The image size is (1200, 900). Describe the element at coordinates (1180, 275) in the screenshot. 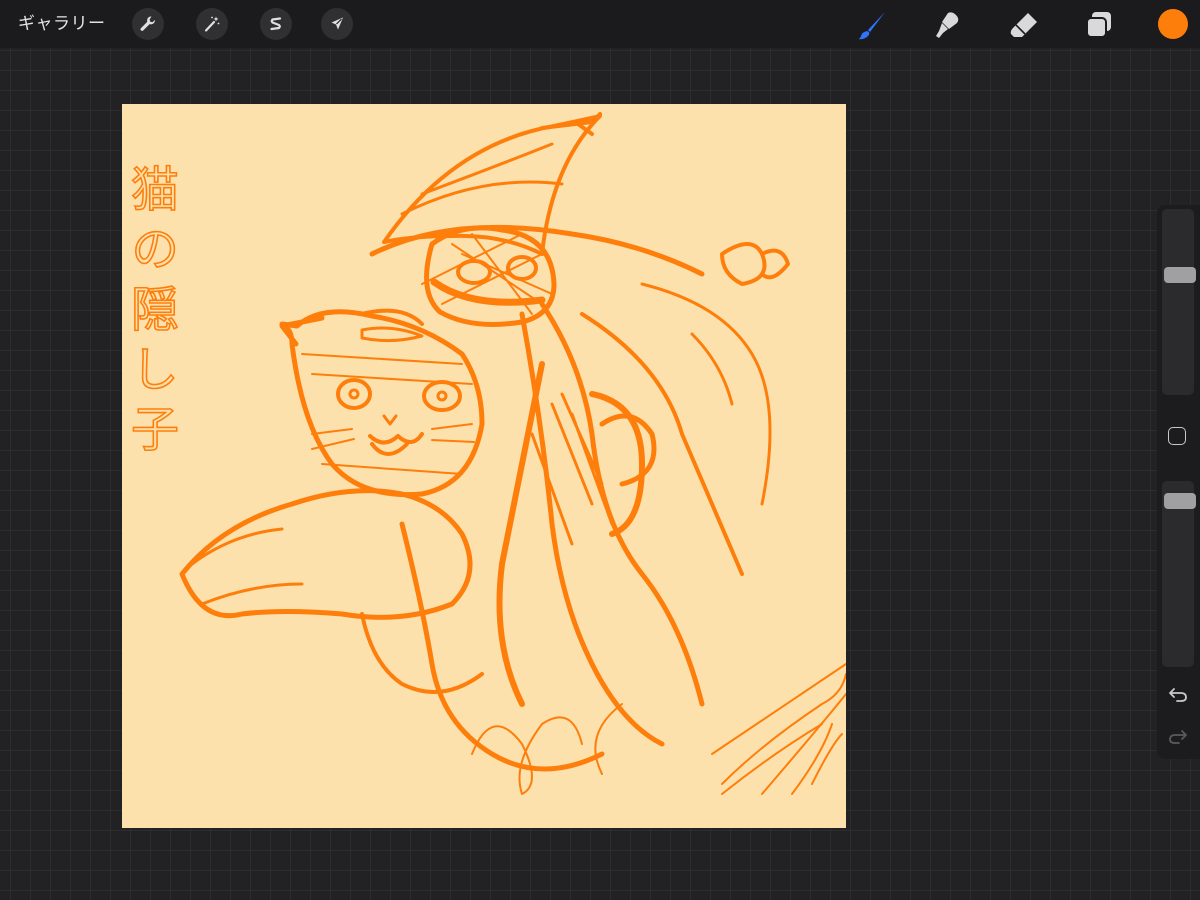

I see `brush-size-thumb` at that location.